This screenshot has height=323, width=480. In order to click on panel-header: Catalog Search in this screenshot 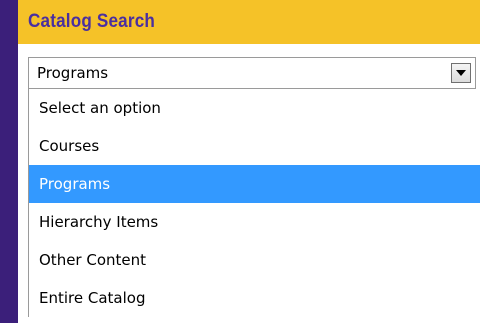, I will do `click(249, 22)`.